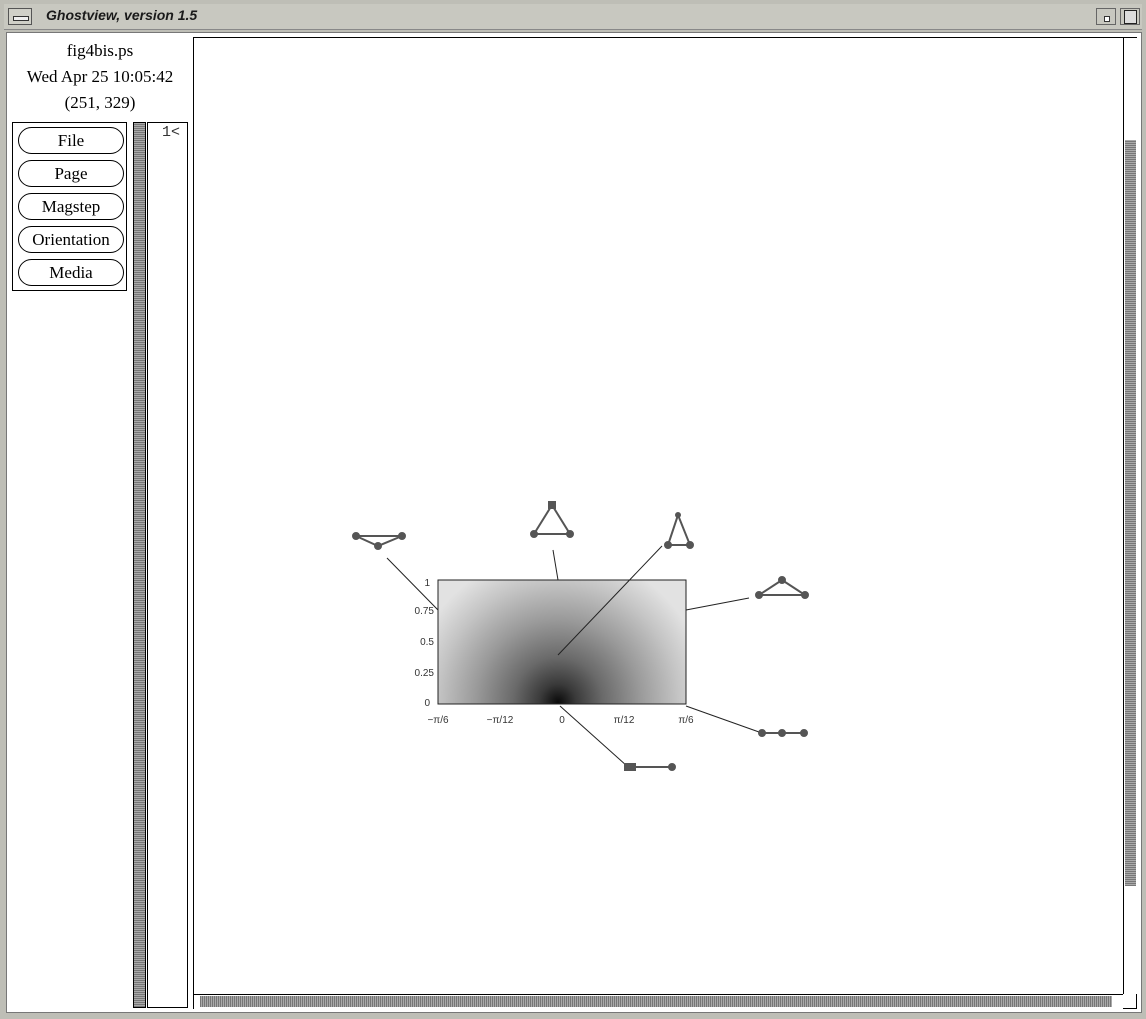 The image size is (1146, 1019). Describe the element at coordinates (171, 132) in the screenshot. I see `page-list-item: 1<` at that location.